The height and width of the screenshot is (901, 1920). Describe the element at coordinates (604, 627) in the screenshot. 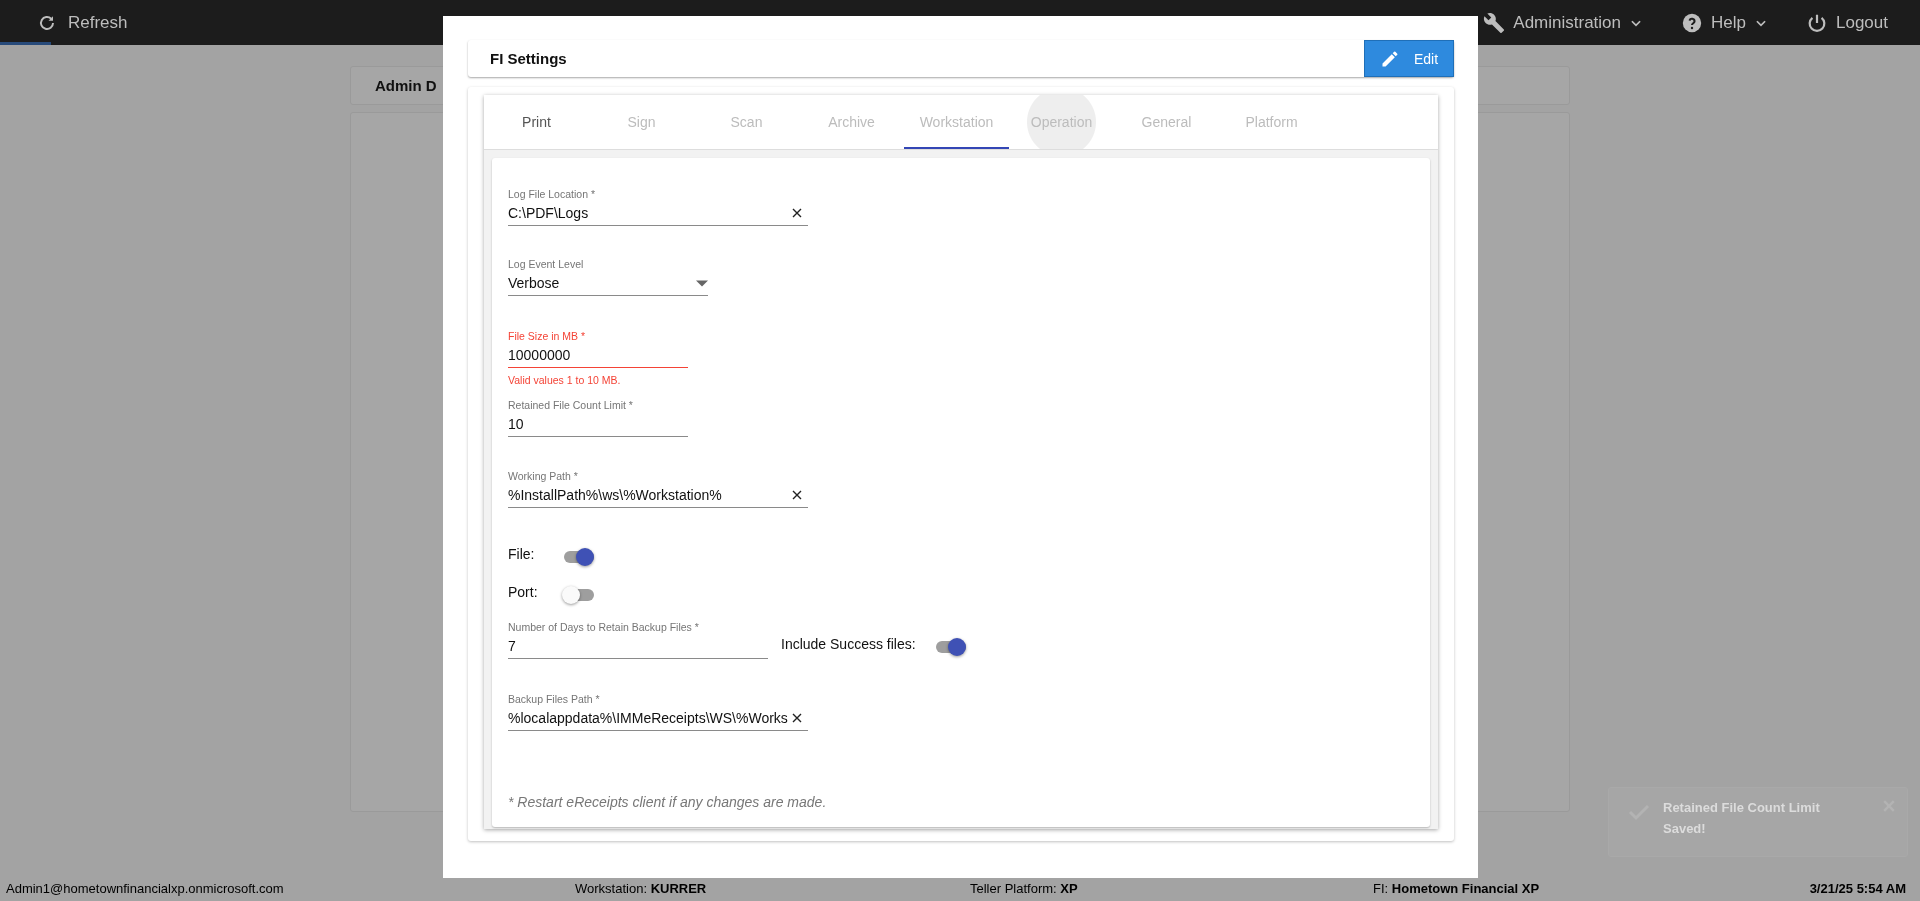

I see `field-label: Number of Days to Retain Backup Files *` at that location.